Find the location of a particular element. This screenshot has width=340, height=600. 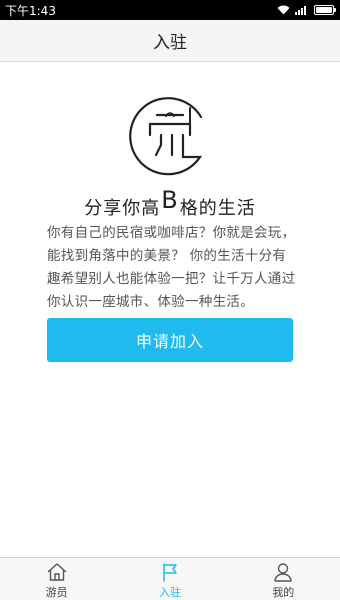

tab-label: 入驻 is located at coordinates (169, 592).